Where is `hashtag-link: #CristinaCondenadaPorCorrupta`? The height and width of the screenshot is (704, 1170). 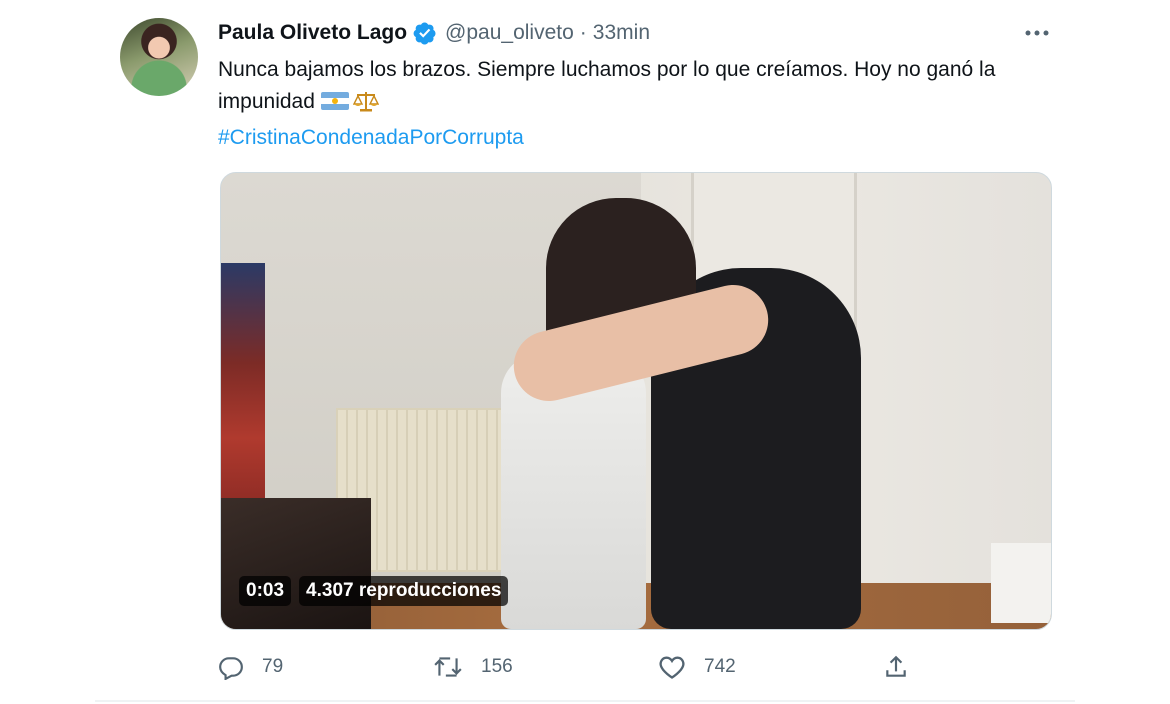 hashtag-link: #CristinaCondenadaPorCorrupta is located at coordinates (638, 138).